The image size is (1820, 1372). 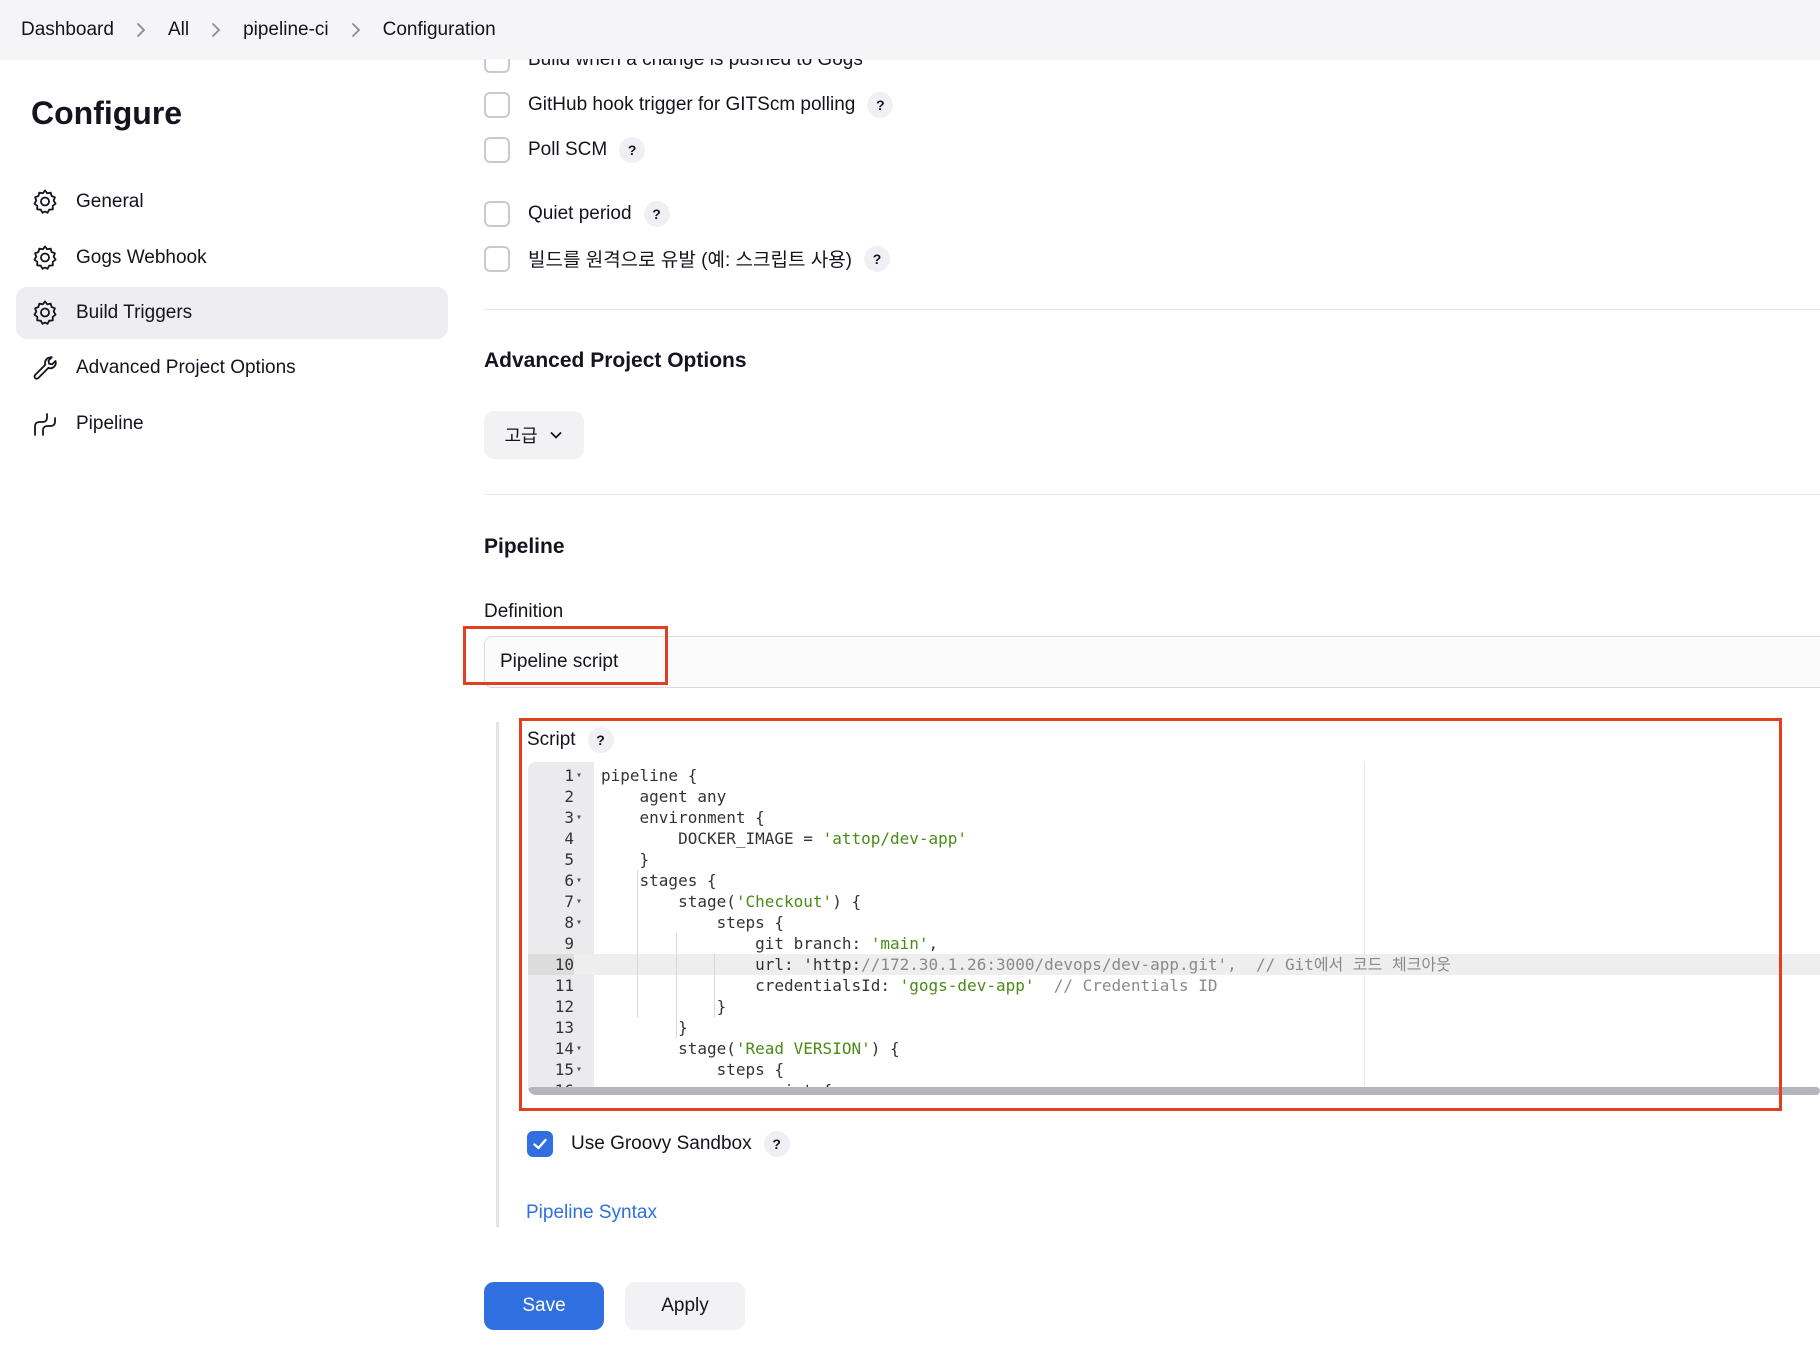 What do you see at coordinates (692, 104) in the screenshot?
I see `trigger-label: GitHub hook trigger for GITScm polling` at bounding box center [692, 104].